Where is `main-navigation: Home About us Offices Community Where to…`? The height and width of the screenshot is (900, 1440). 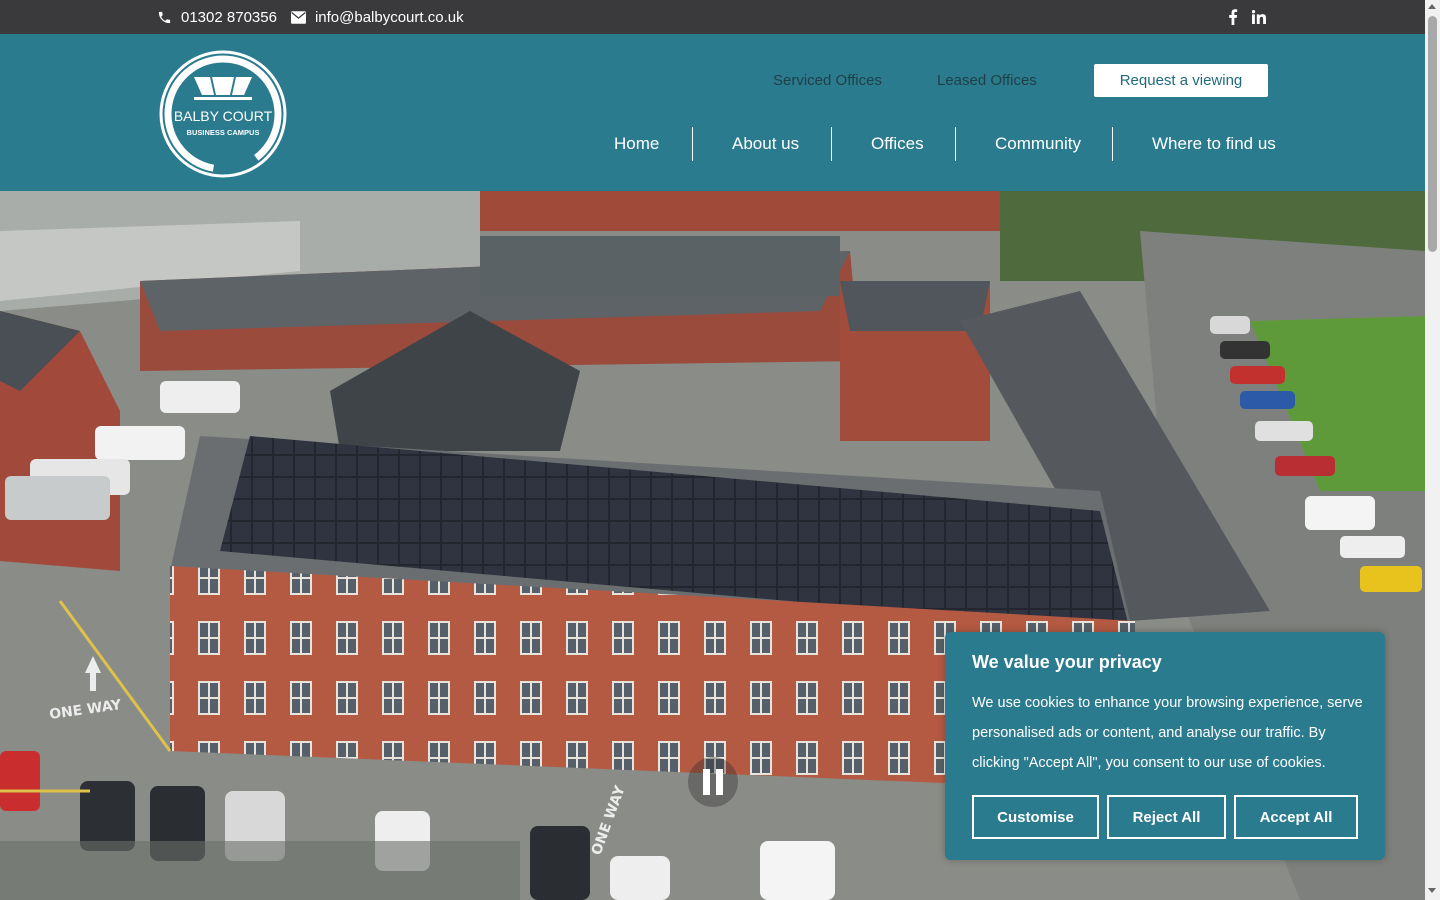 main-navigation: Home About us Offices Community Where to… is located at coordinates (712, 144).